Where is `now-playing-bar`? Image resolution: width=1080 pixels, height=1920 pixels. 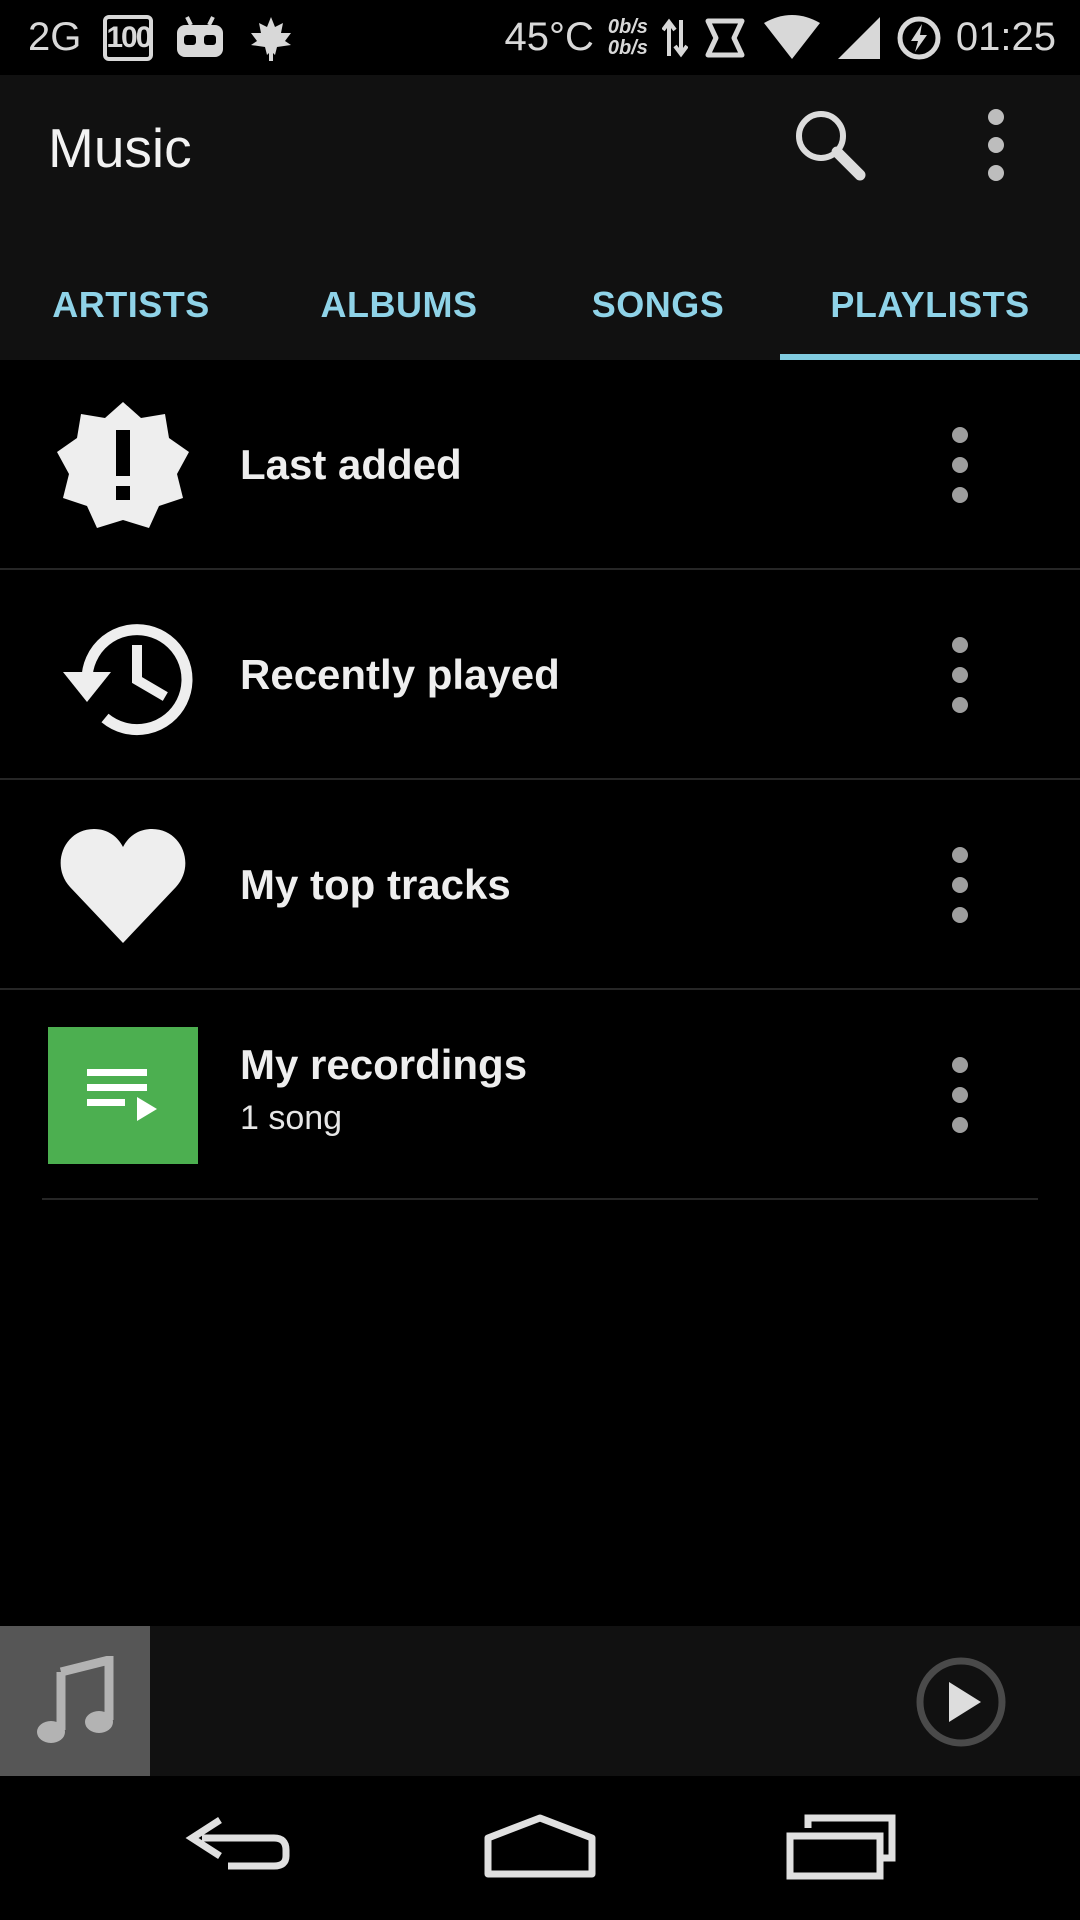 now-playing-bar is located at coordinates (540, 1701).